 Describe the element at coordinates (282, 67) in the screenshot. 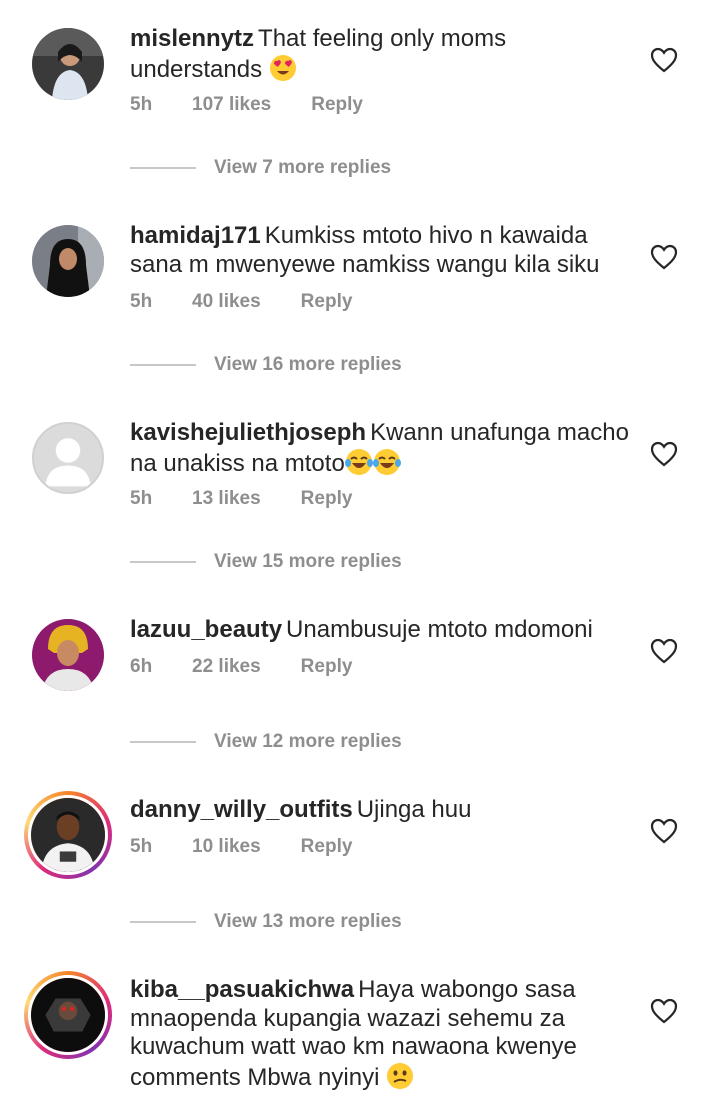

I see `heart-eyes-emoji-icon` at that location.